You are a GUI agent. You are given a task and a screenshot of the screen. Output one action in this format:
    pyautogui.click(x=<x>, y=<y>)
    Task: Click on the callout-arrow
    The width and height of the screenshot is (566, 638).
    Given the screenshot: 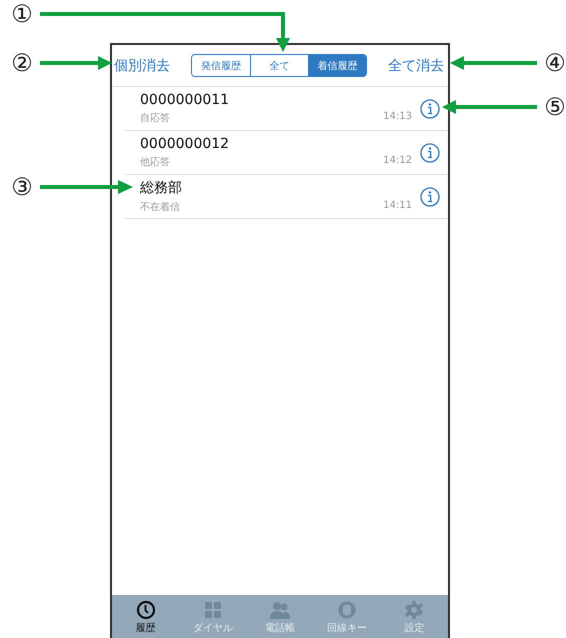 What is the action you would take?
    pyautogui.click(x=76, y=63)
    